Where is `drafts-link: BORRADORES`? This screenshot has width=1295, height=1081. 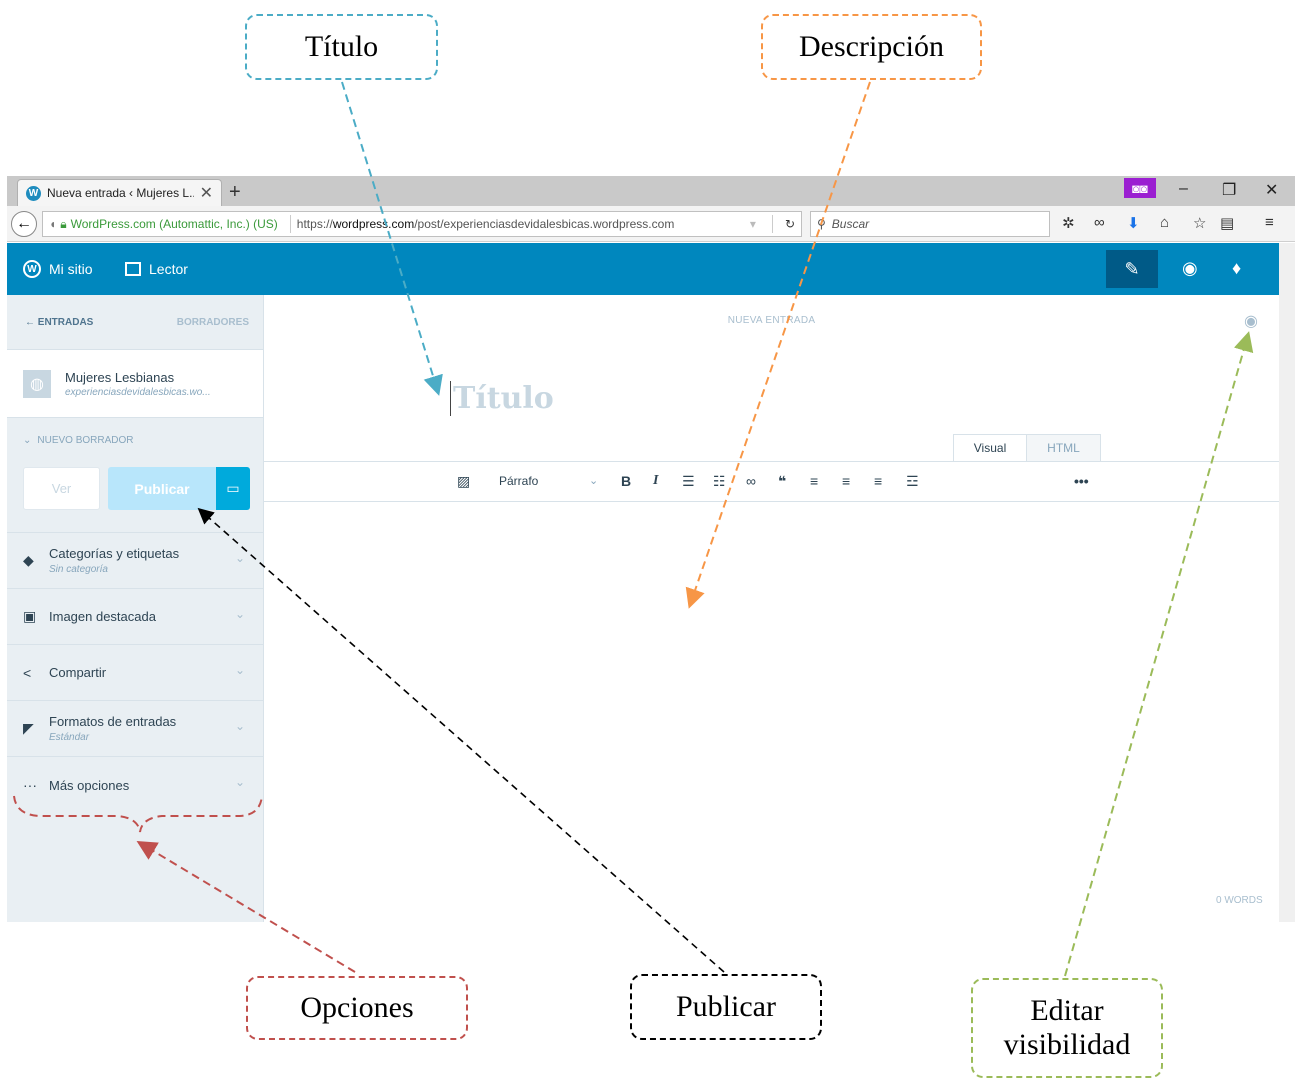 drafts-link: BORRADORES is located at coordinates (213, 322).